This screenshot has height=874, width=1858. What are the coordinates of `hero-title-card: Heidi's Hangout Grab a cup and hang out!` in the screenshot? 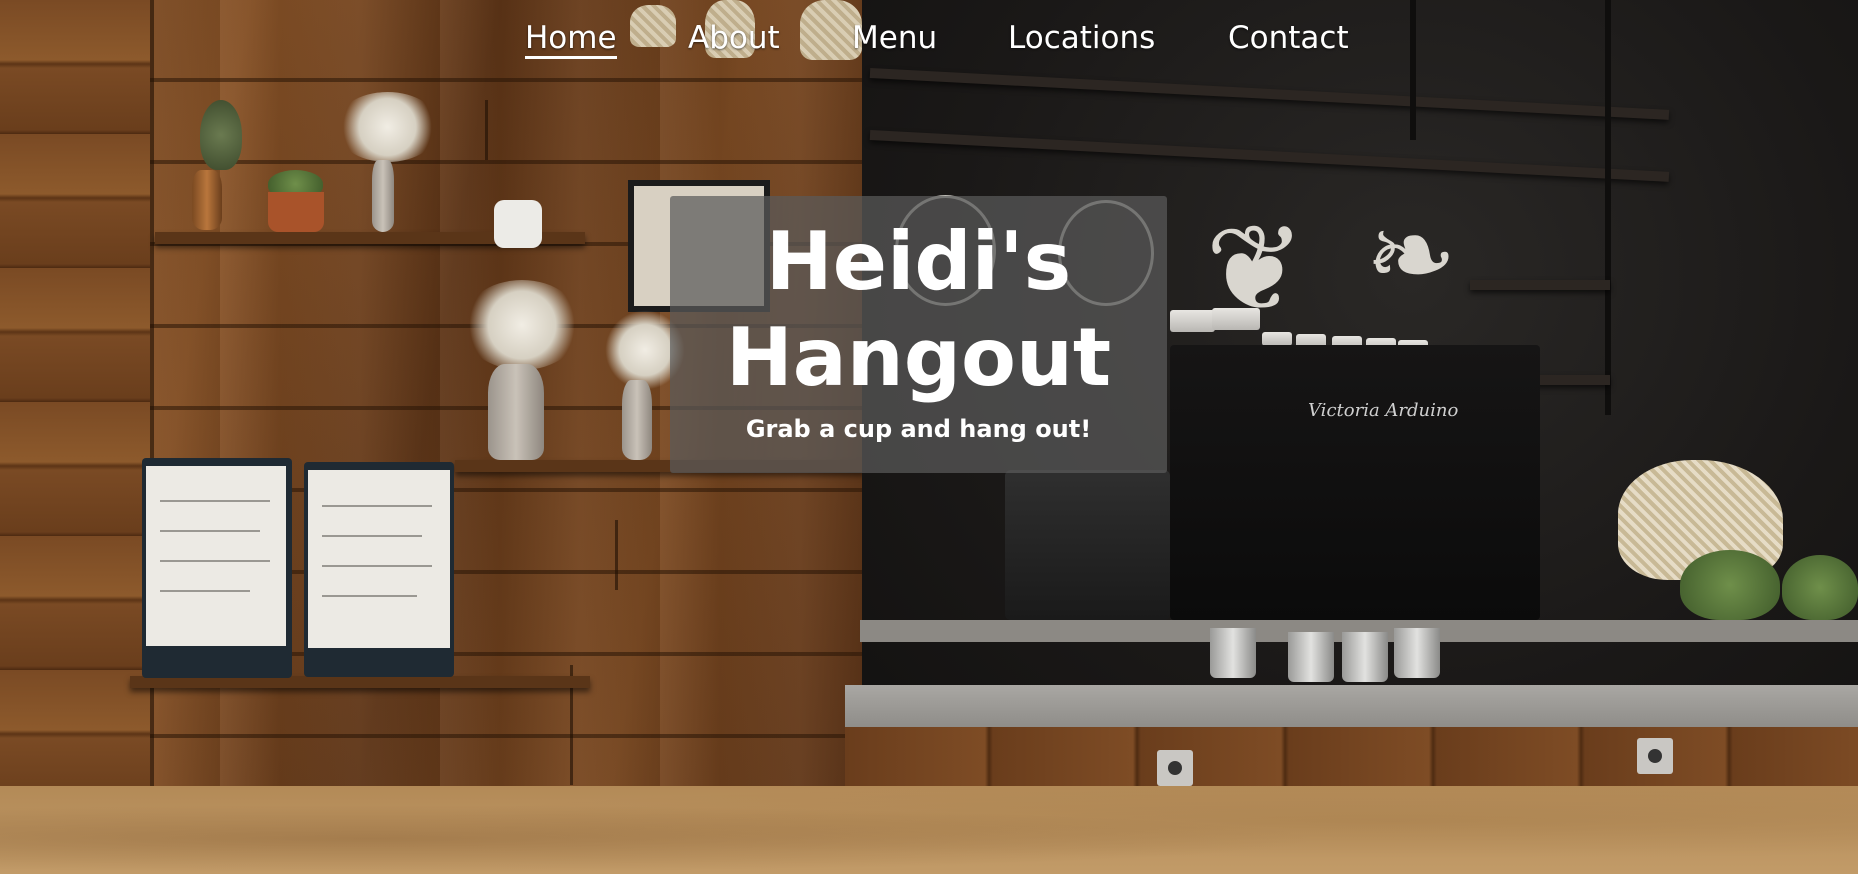 It's located at (918, 334).